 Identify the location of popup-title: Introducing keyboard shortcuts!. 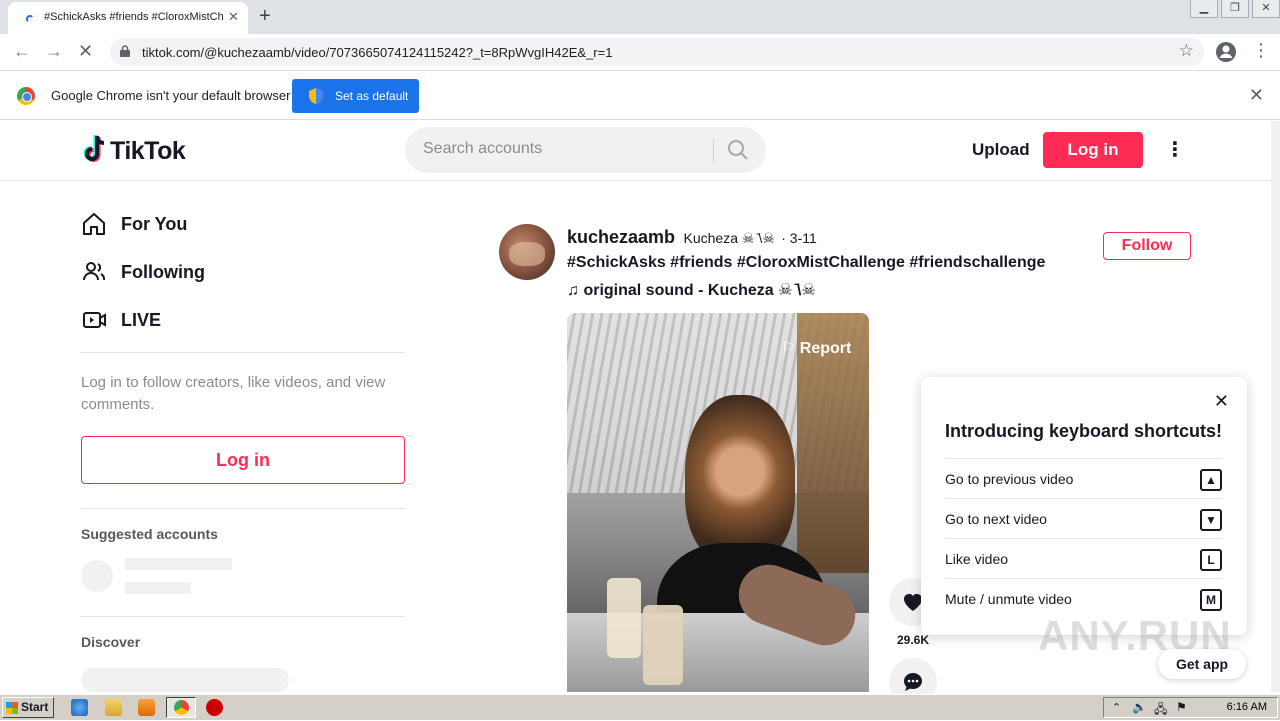
(1084, 431).